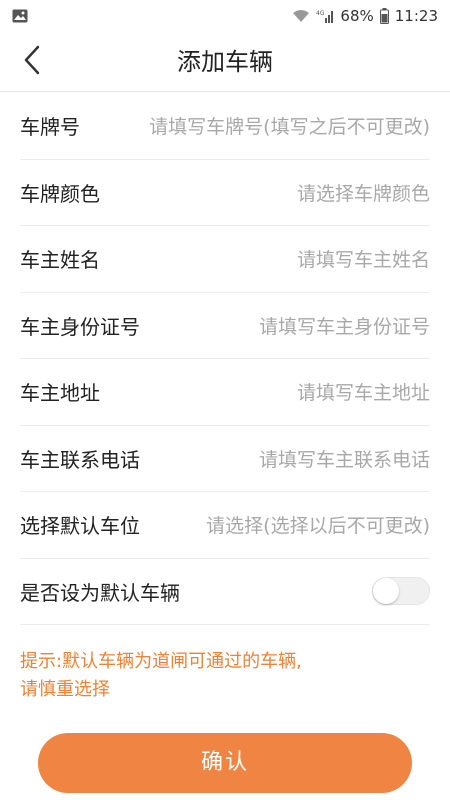 This screenshot has height=800, width=450. I want to click on default-space-row: 选择默认车位 请选择(选择以后不可更改), so click(225, 525).